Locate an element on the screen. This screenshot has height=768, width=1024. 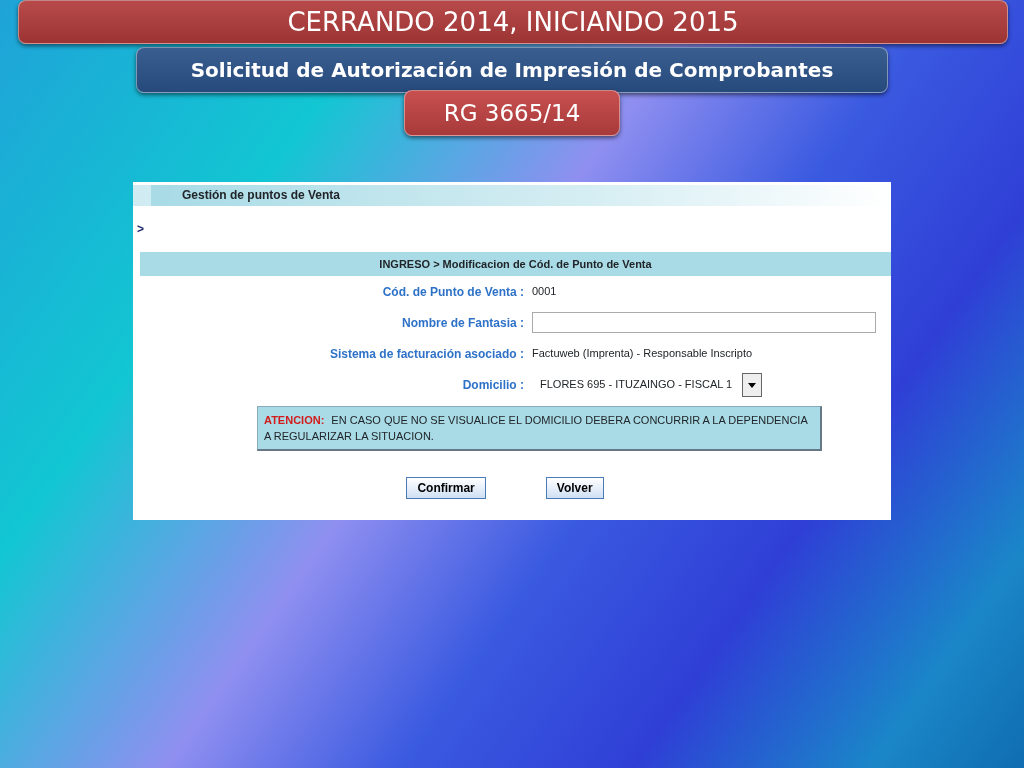
action-button: Confirmar is located at coordinates (446, 488).